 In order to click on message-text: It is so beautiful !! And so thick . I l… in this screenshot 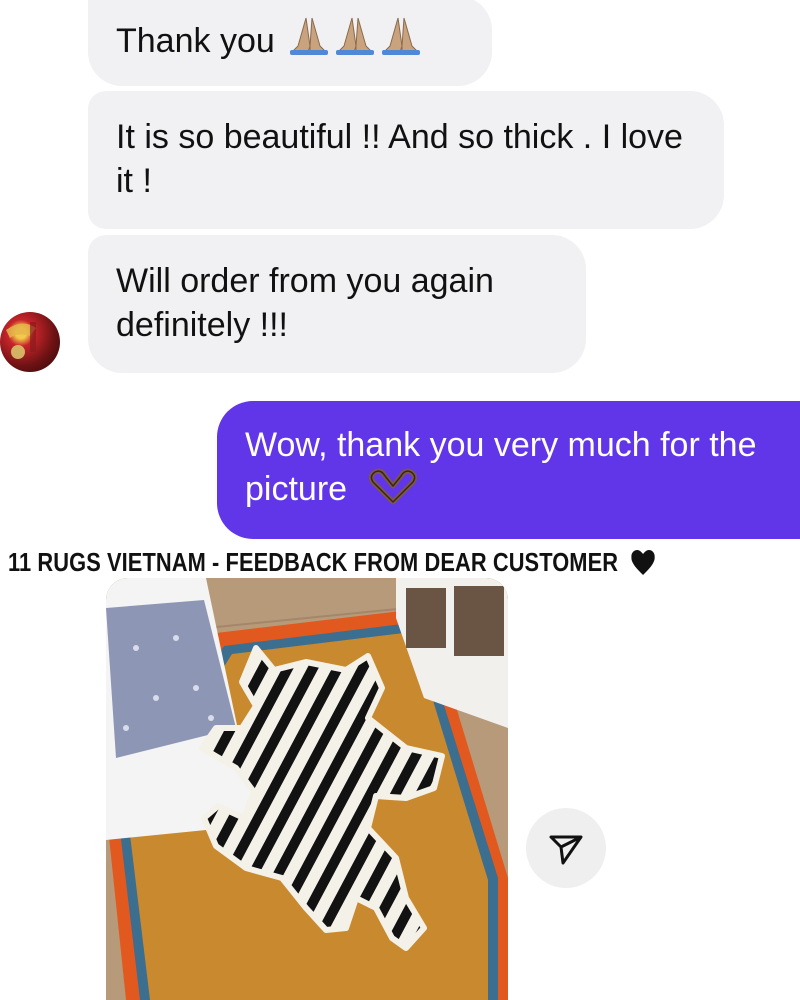, I will do `click(399, 159)`.